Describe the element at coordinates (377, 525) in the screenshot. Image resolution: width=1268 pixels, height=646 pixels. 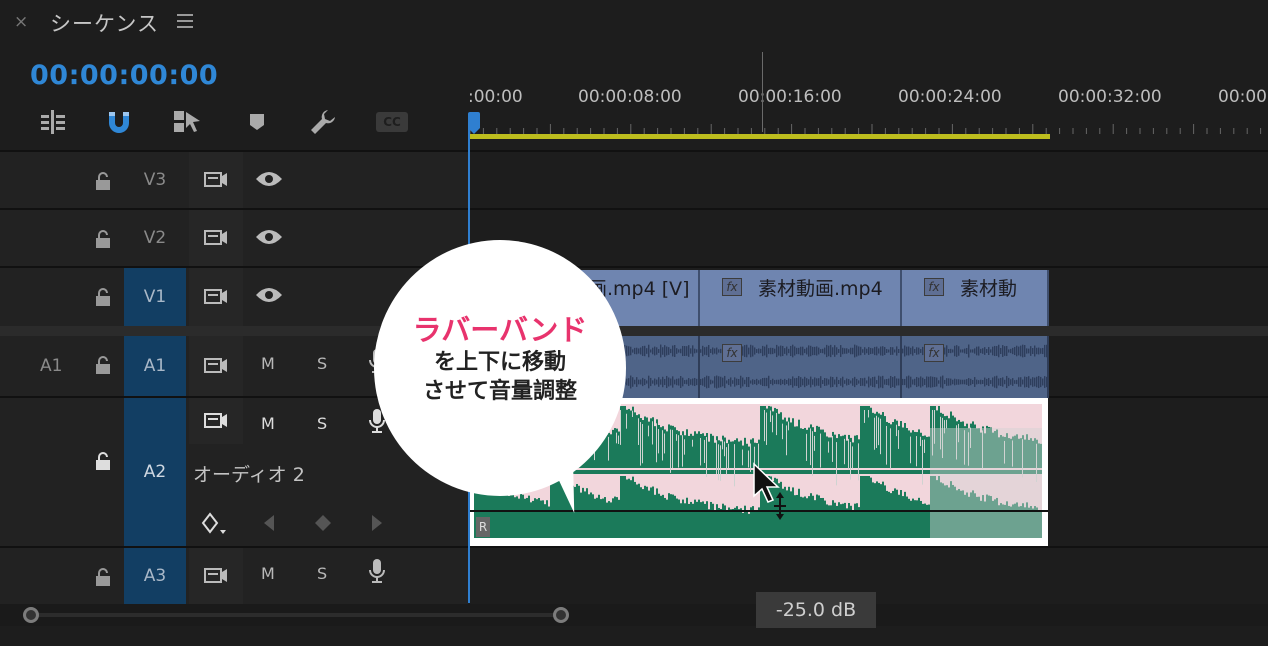
I see `next-keyframe-icon` at that location.